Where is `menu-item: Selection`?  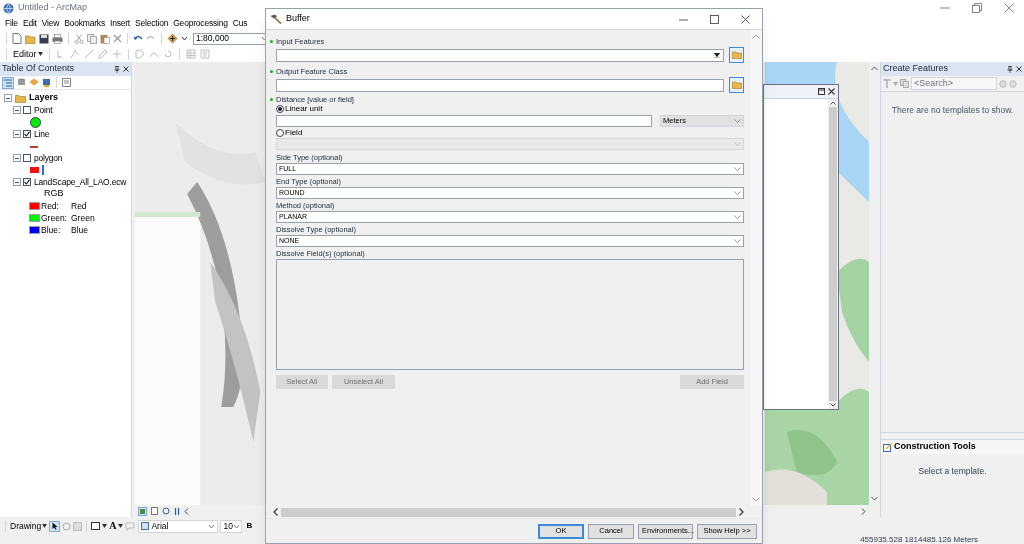
menu-item: Selection is located at coordinates (152, 23).